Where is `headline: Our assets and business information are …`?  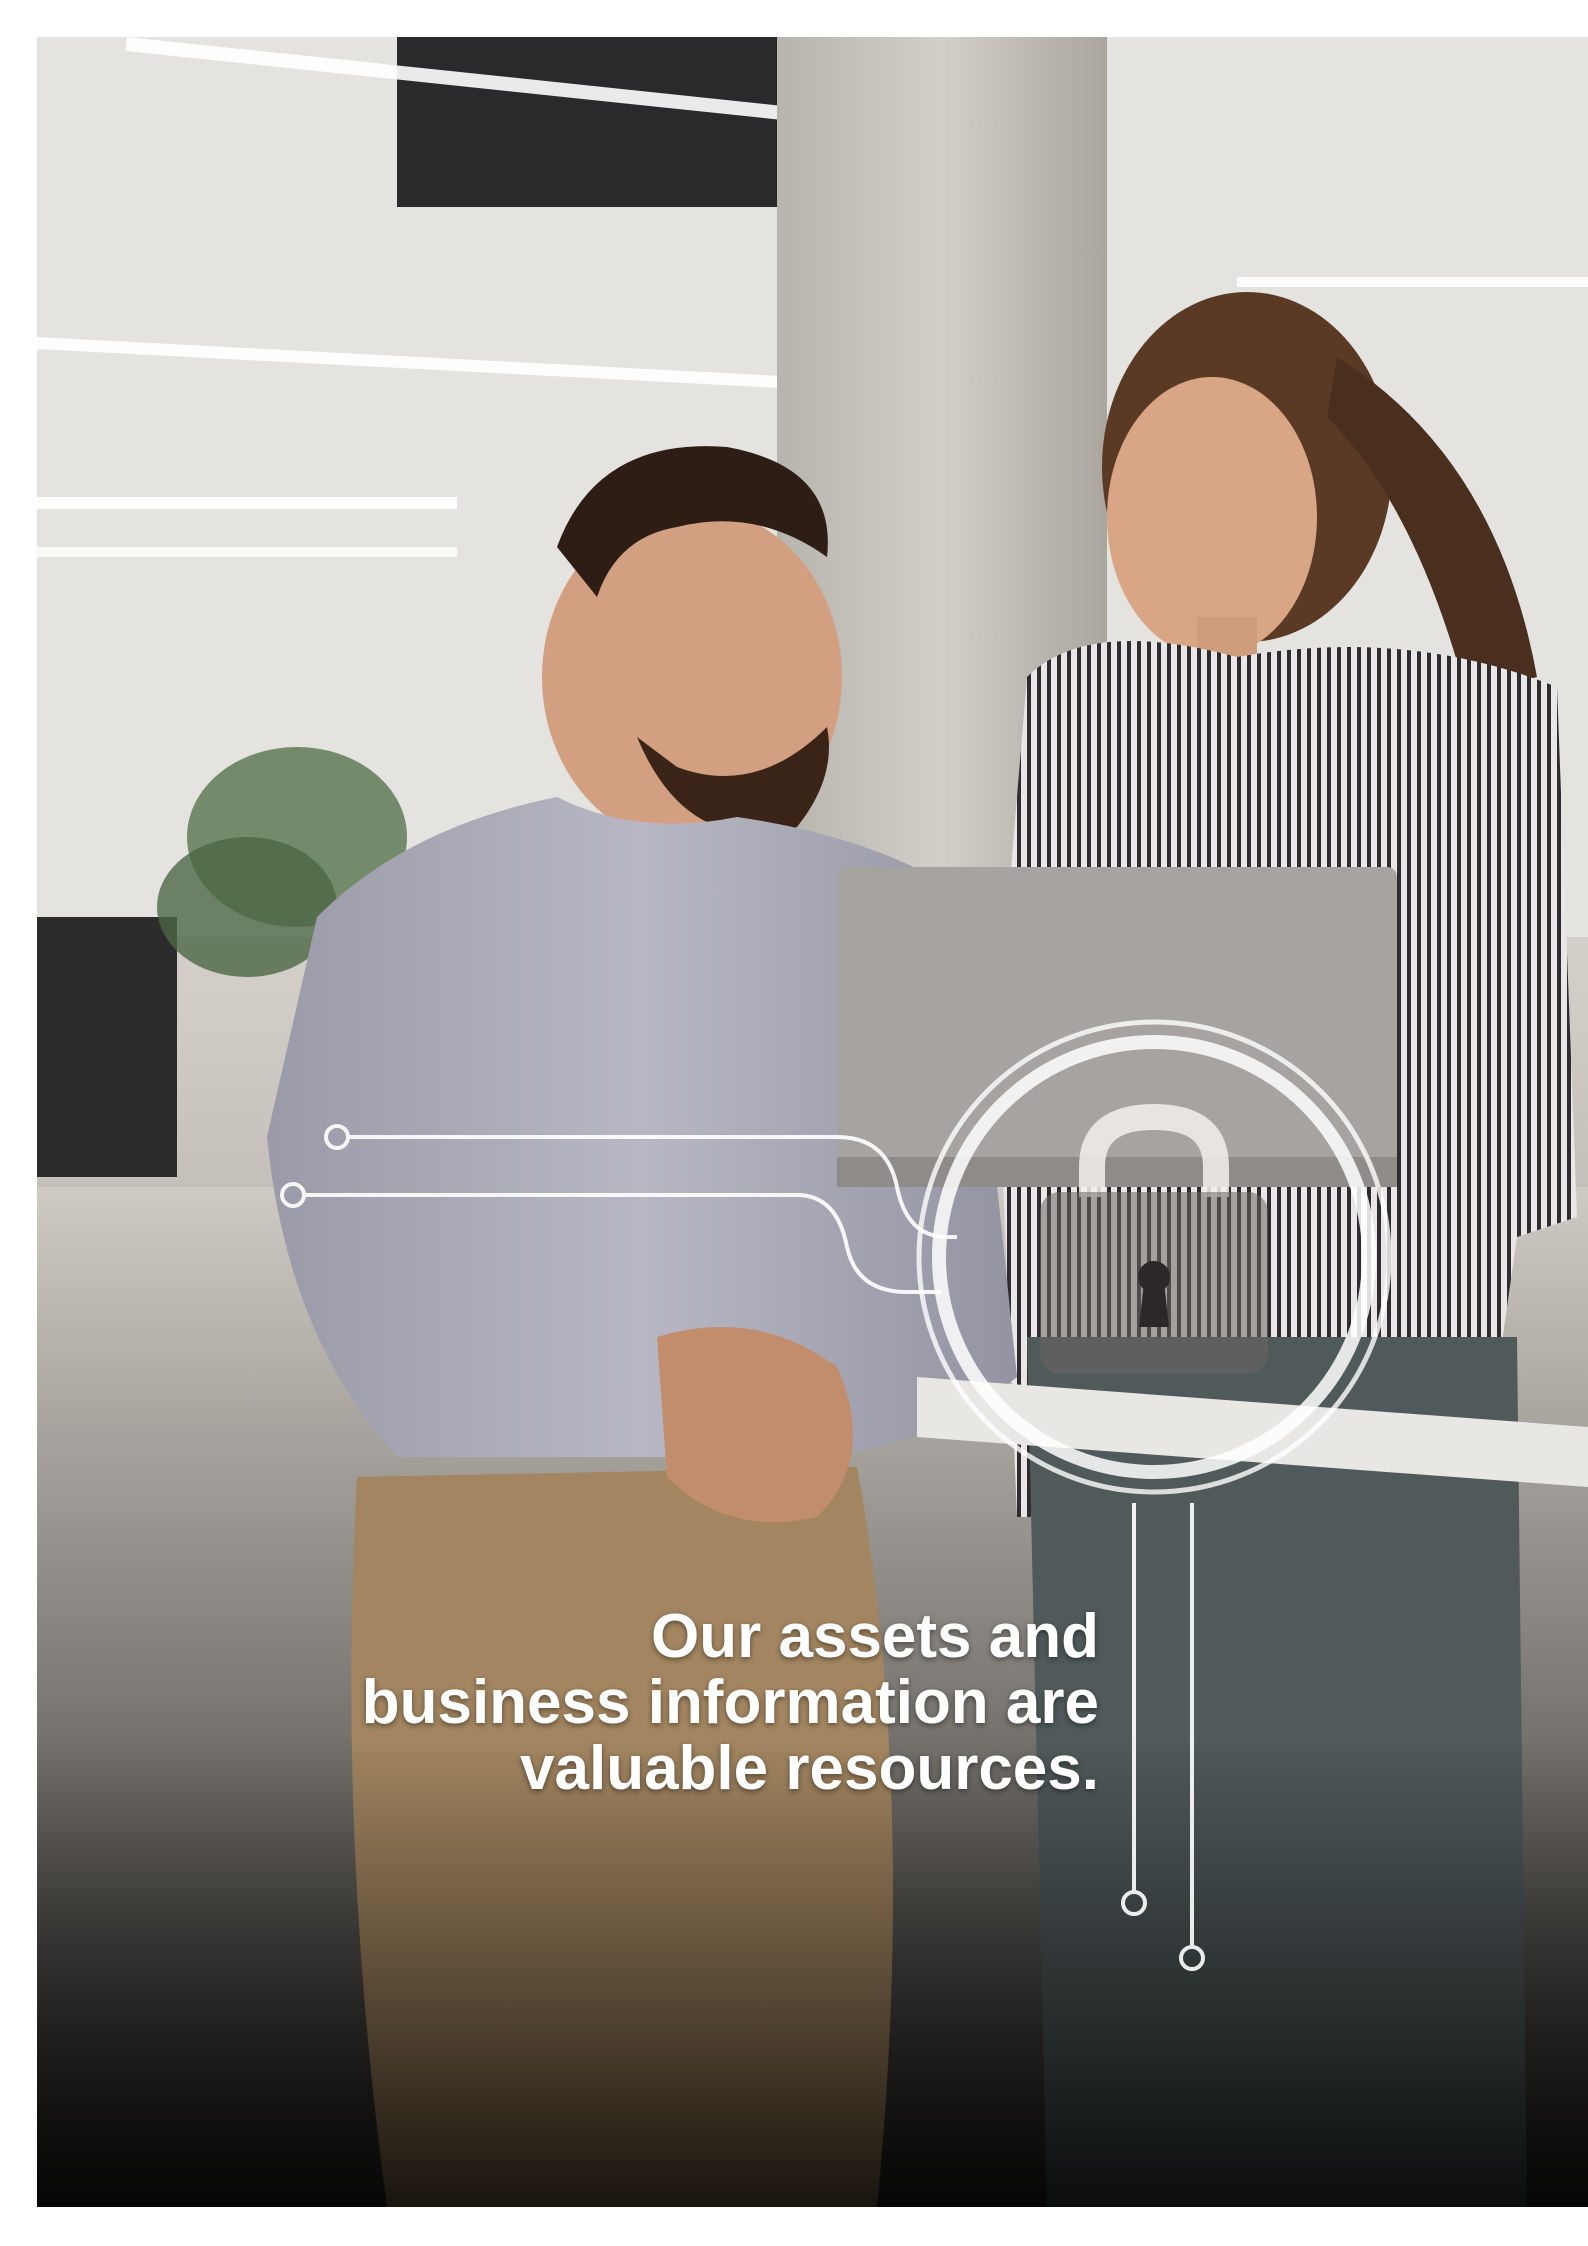 headline: Our assets and business information are … is located at coordinates (658, 1703).